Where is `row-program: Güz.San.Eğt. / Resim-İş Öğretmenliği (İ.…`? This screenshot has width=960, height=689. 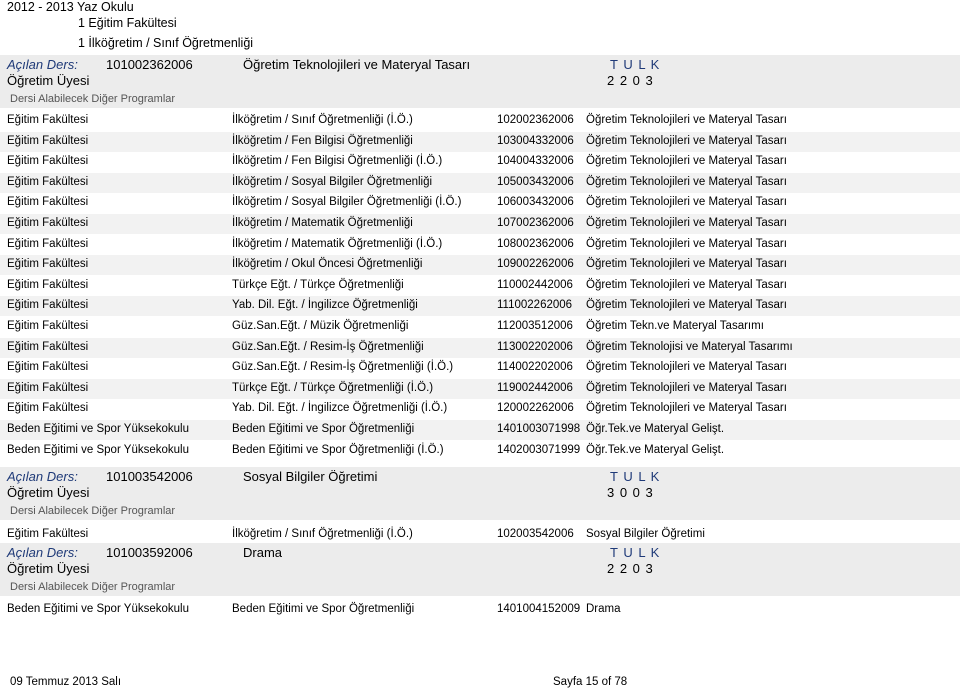
row-program: Güz.San.Eğt. / Resim-İş Öğretmenliği (İ.… is located at coordinates (343, 367).